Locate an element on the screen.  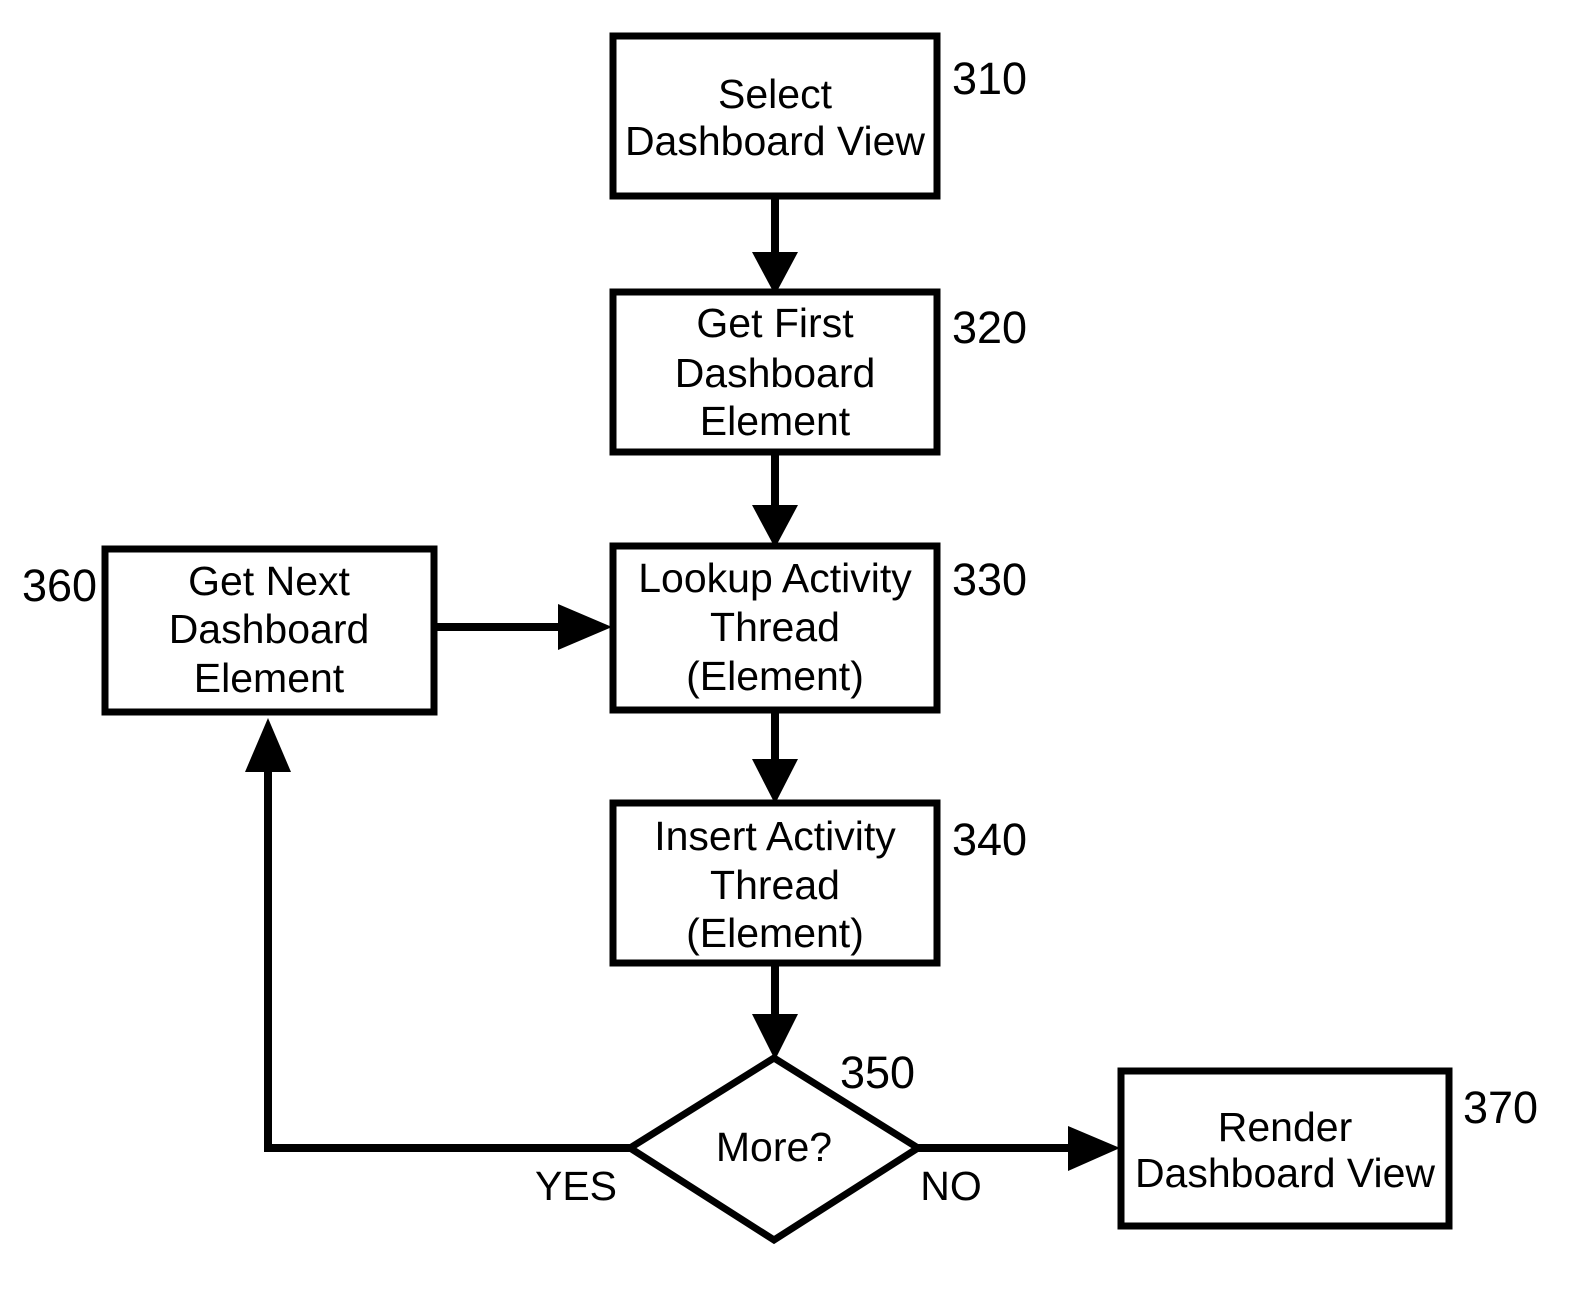
node-330-line-2: (Element) is located at coordinates (775, 676).